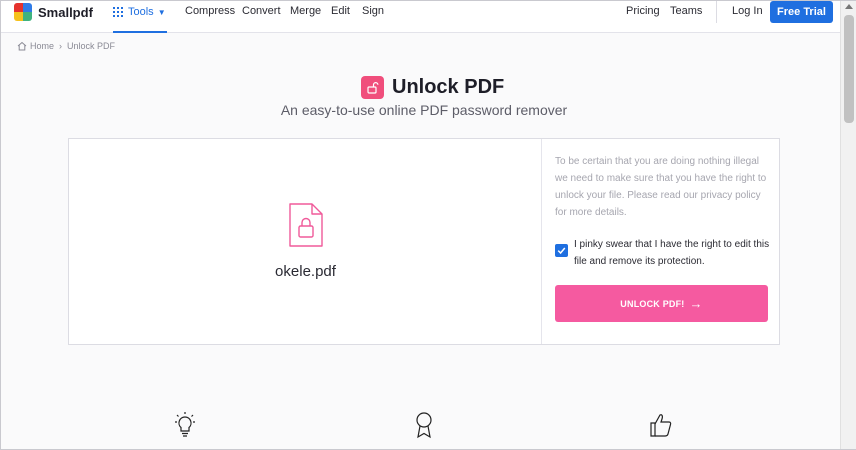 The height and width of the screenshot is (450, 856). What do you see at coordinates (849, 6) in the screenshot?
I see `scroll-up-arrow-icon` at bounding box center [849, 6].